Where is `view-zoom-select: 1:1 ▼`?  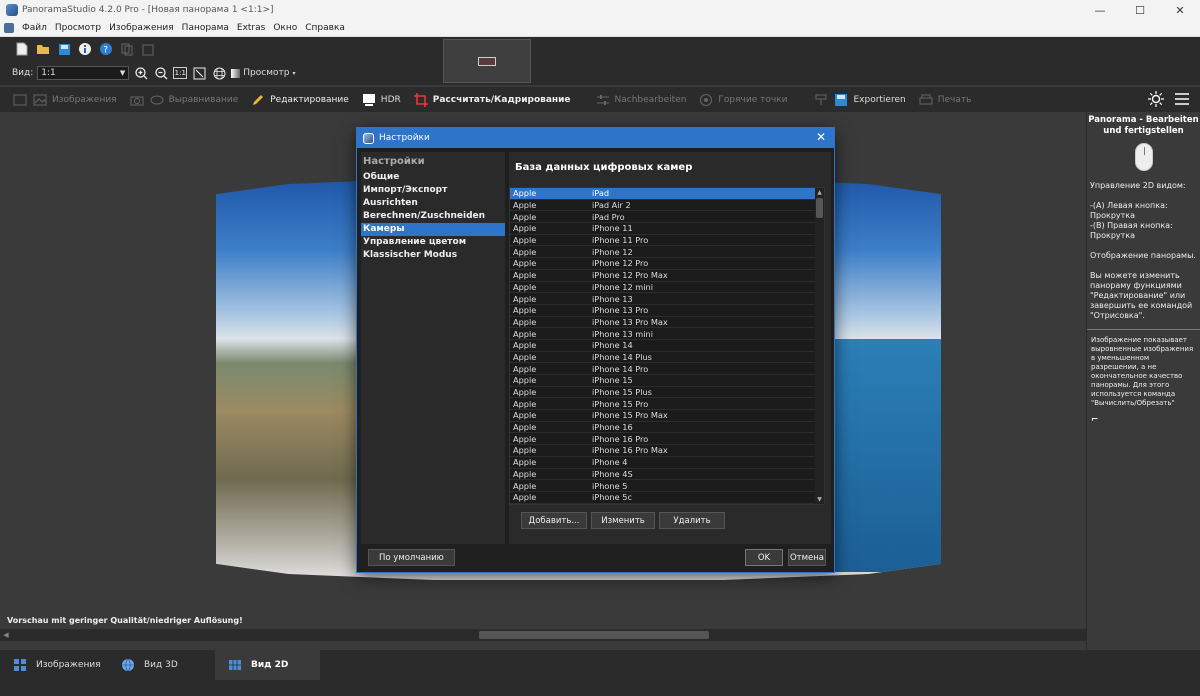
view-zoom-select: 1:1 ▼ is located at coordinates (83, 73).